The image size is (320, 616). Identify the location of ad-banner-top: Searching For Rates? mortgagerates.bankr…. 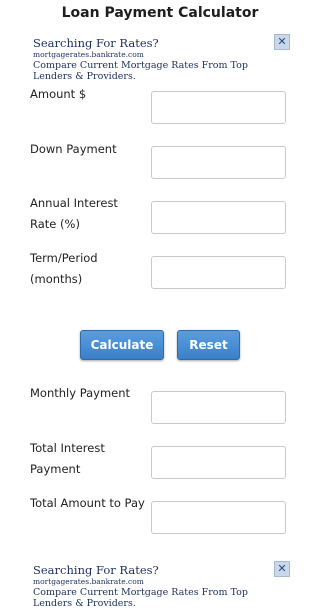
(164, 59).